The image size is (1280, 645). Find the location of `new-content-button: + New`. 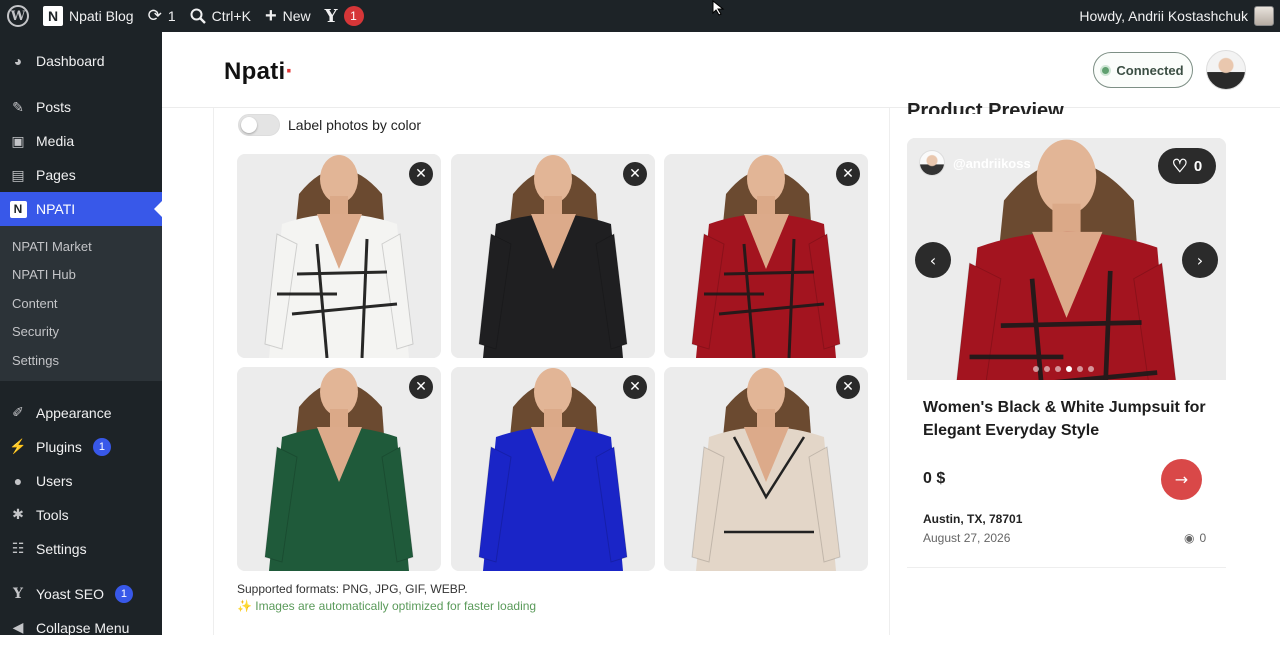

new-content-button: + New is located at coordinates (288, 16).